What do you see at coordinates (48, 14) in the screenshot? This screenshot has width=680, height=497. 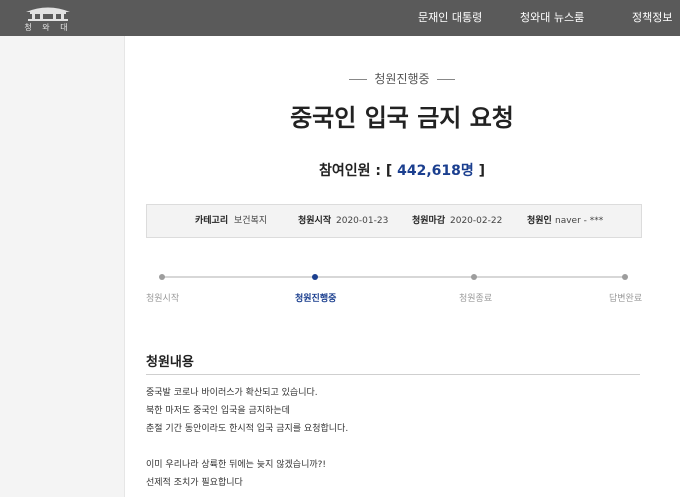 I see `blue-house-logo-icon` at bounding box center [48, 14].